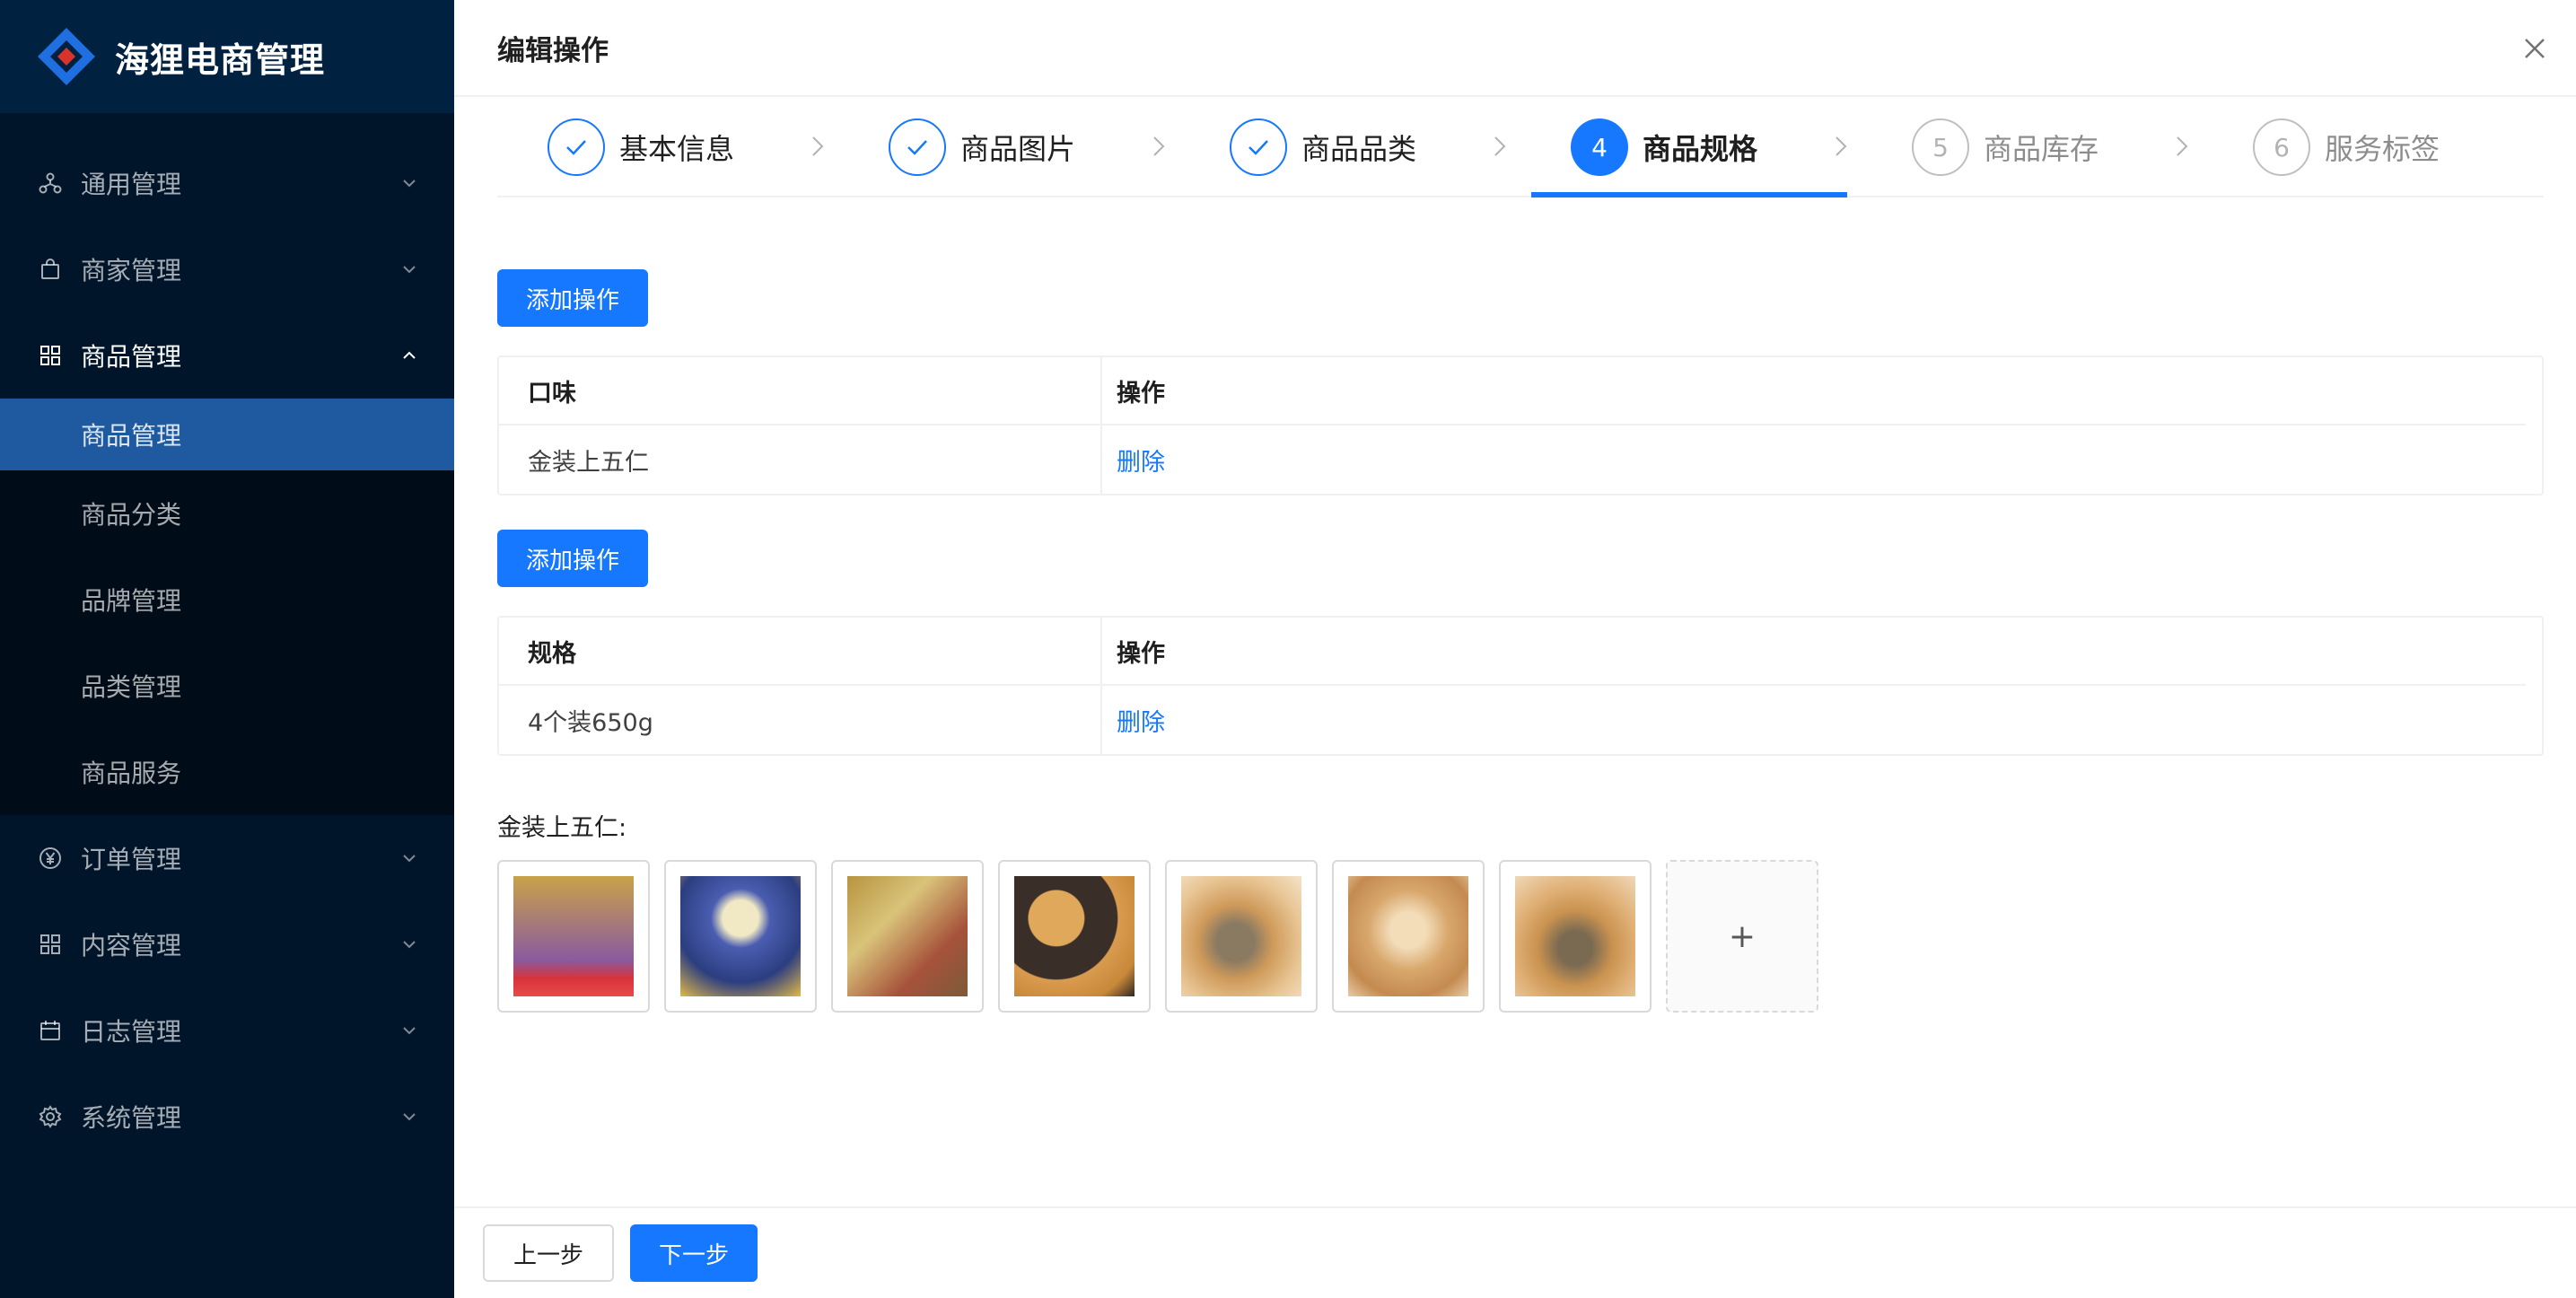 This screenshot has width=2576, height=1298. I want to click on upload-button: +, so click(1742, 937).